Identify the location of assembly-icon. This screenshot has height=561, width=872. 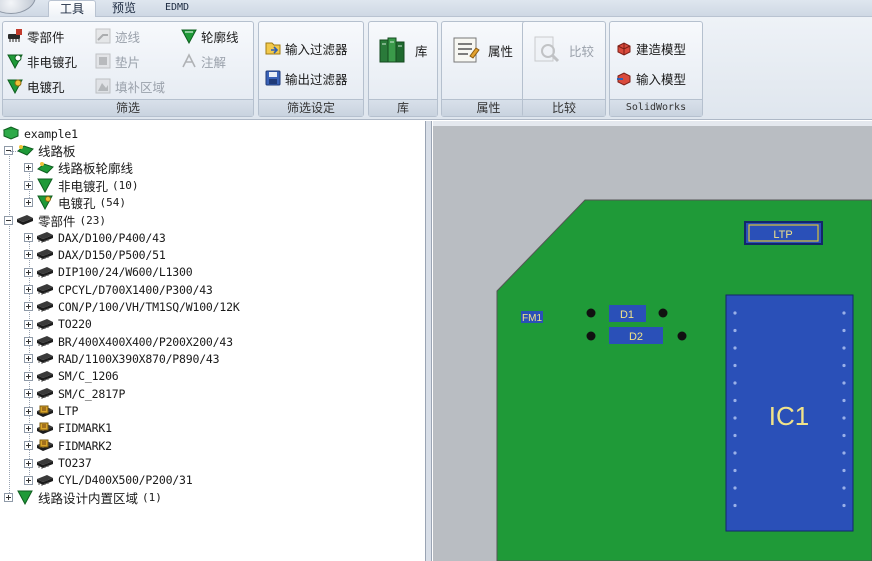
(11, 133).